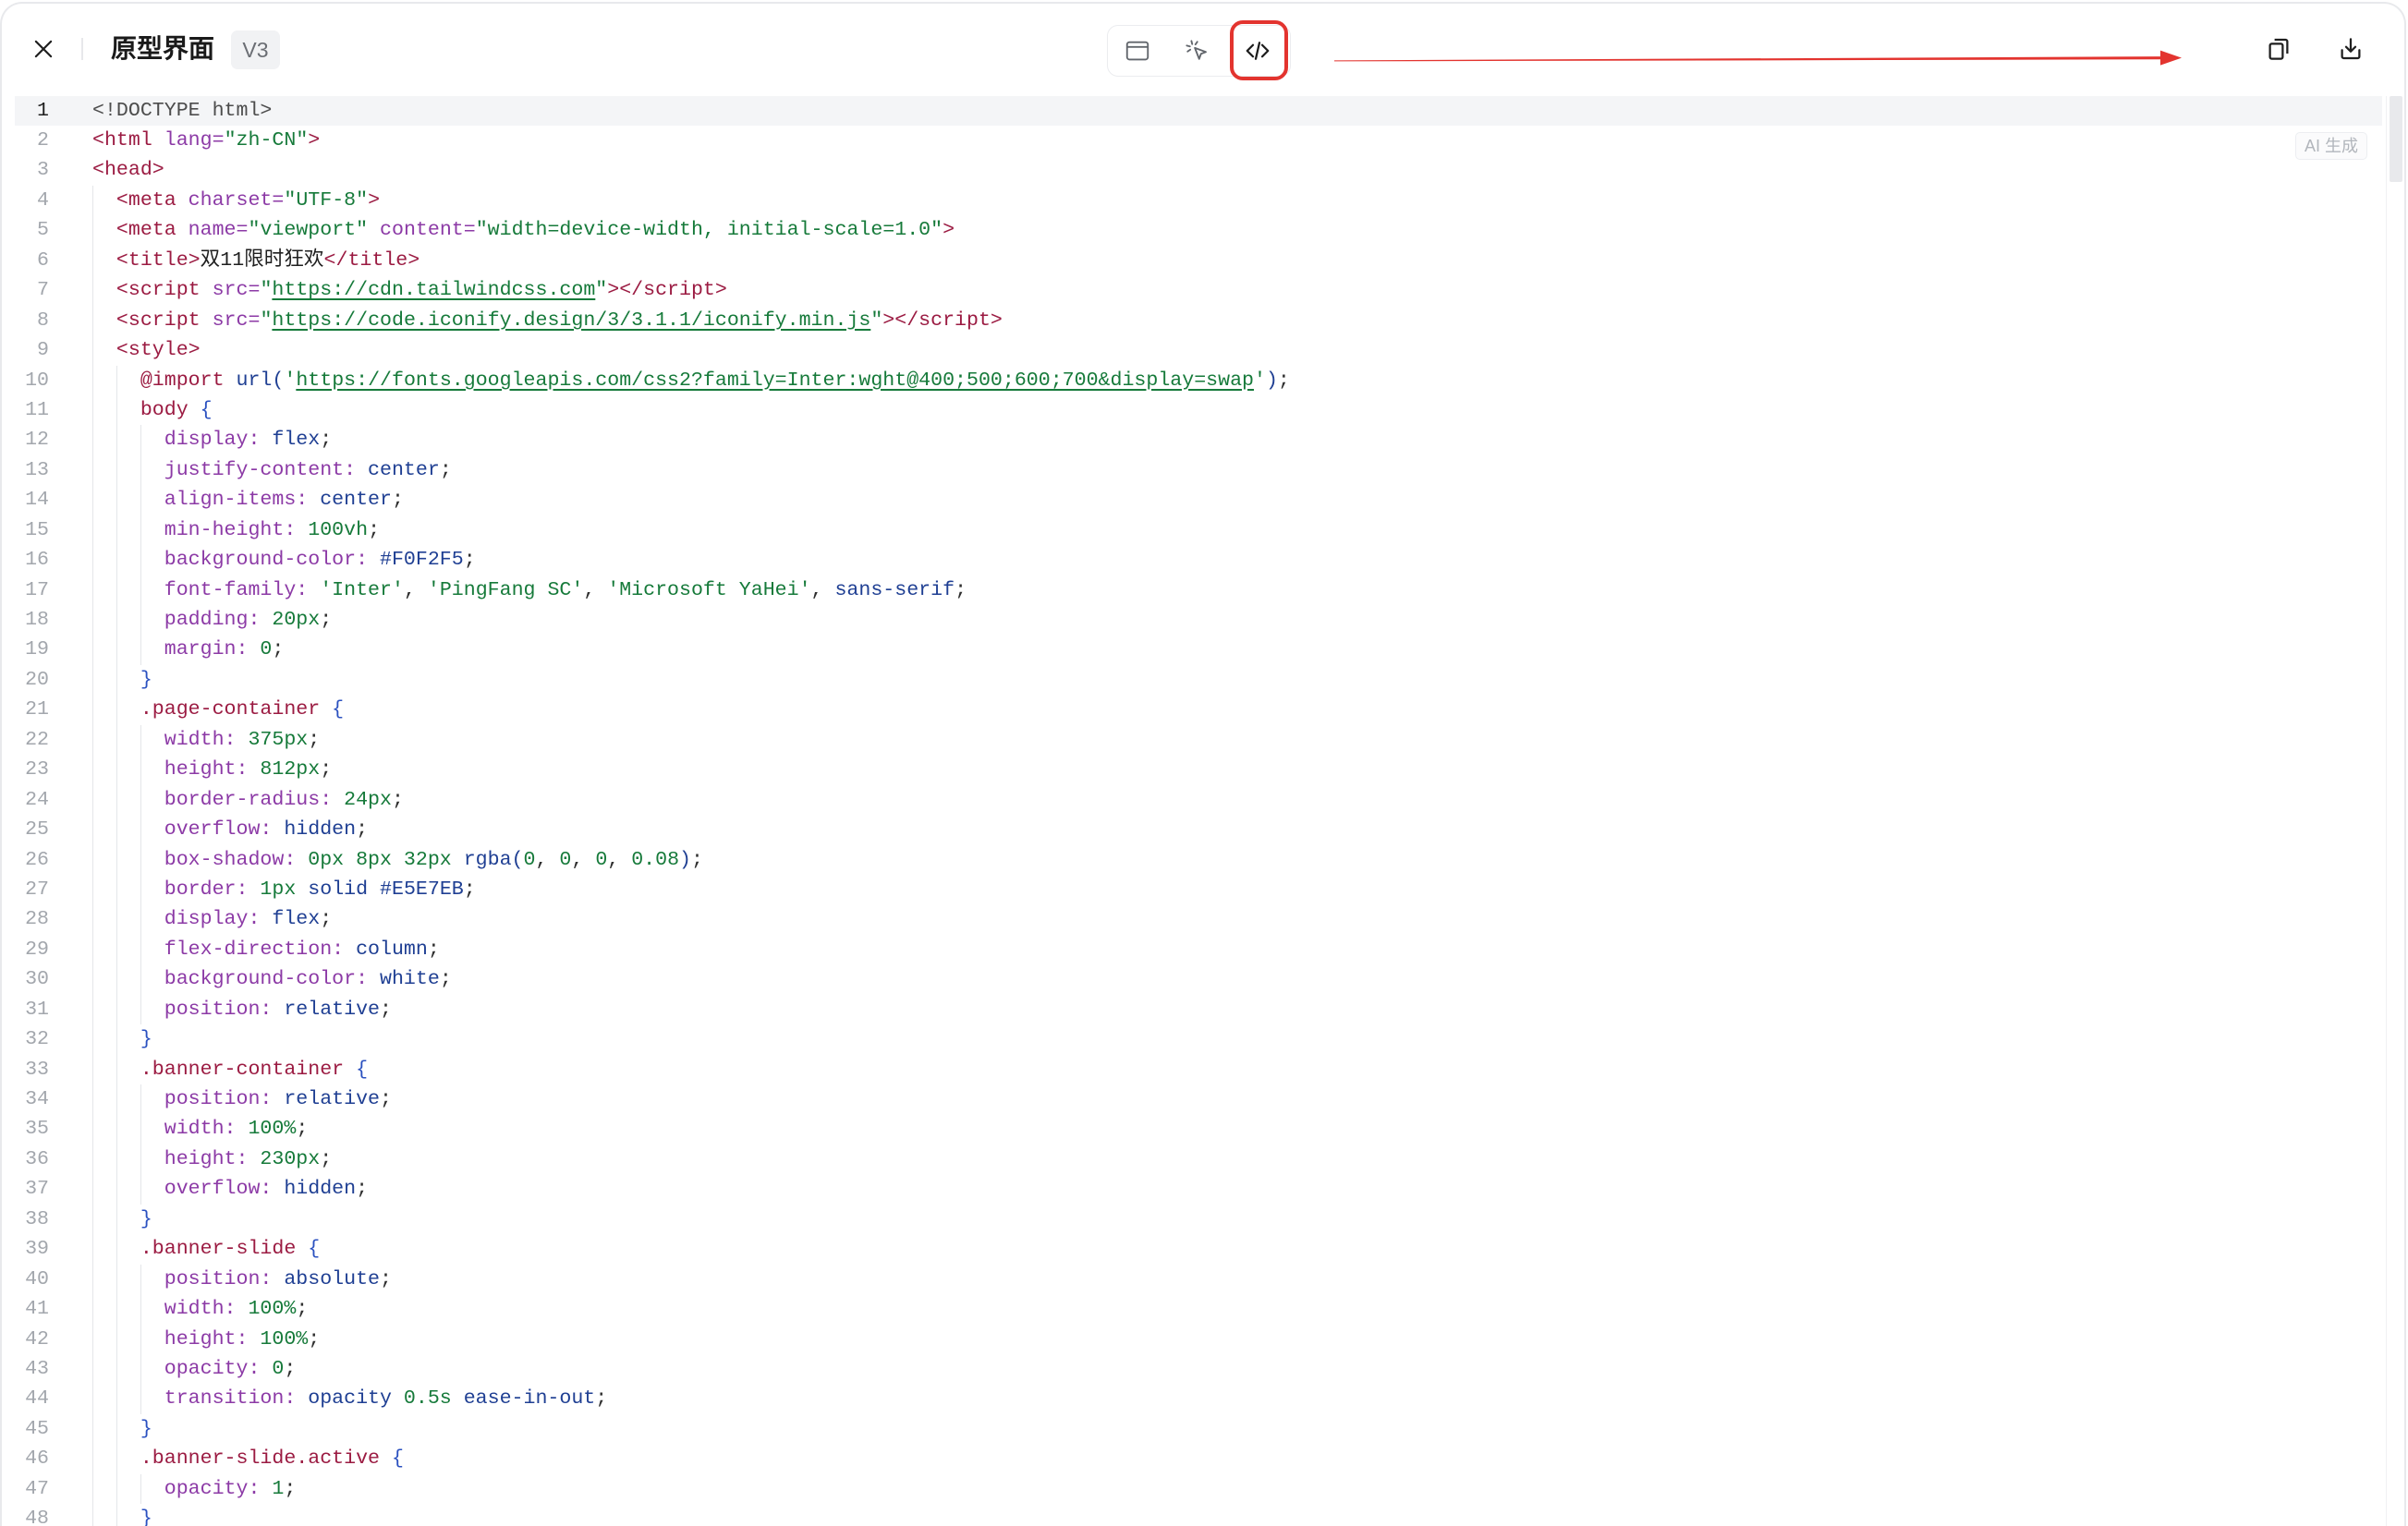 The width and height of the screenshot is (2408, 1526). Describe the element at coordinates (37, 799) in the screenshot. I see `line-number: 24` at that location.